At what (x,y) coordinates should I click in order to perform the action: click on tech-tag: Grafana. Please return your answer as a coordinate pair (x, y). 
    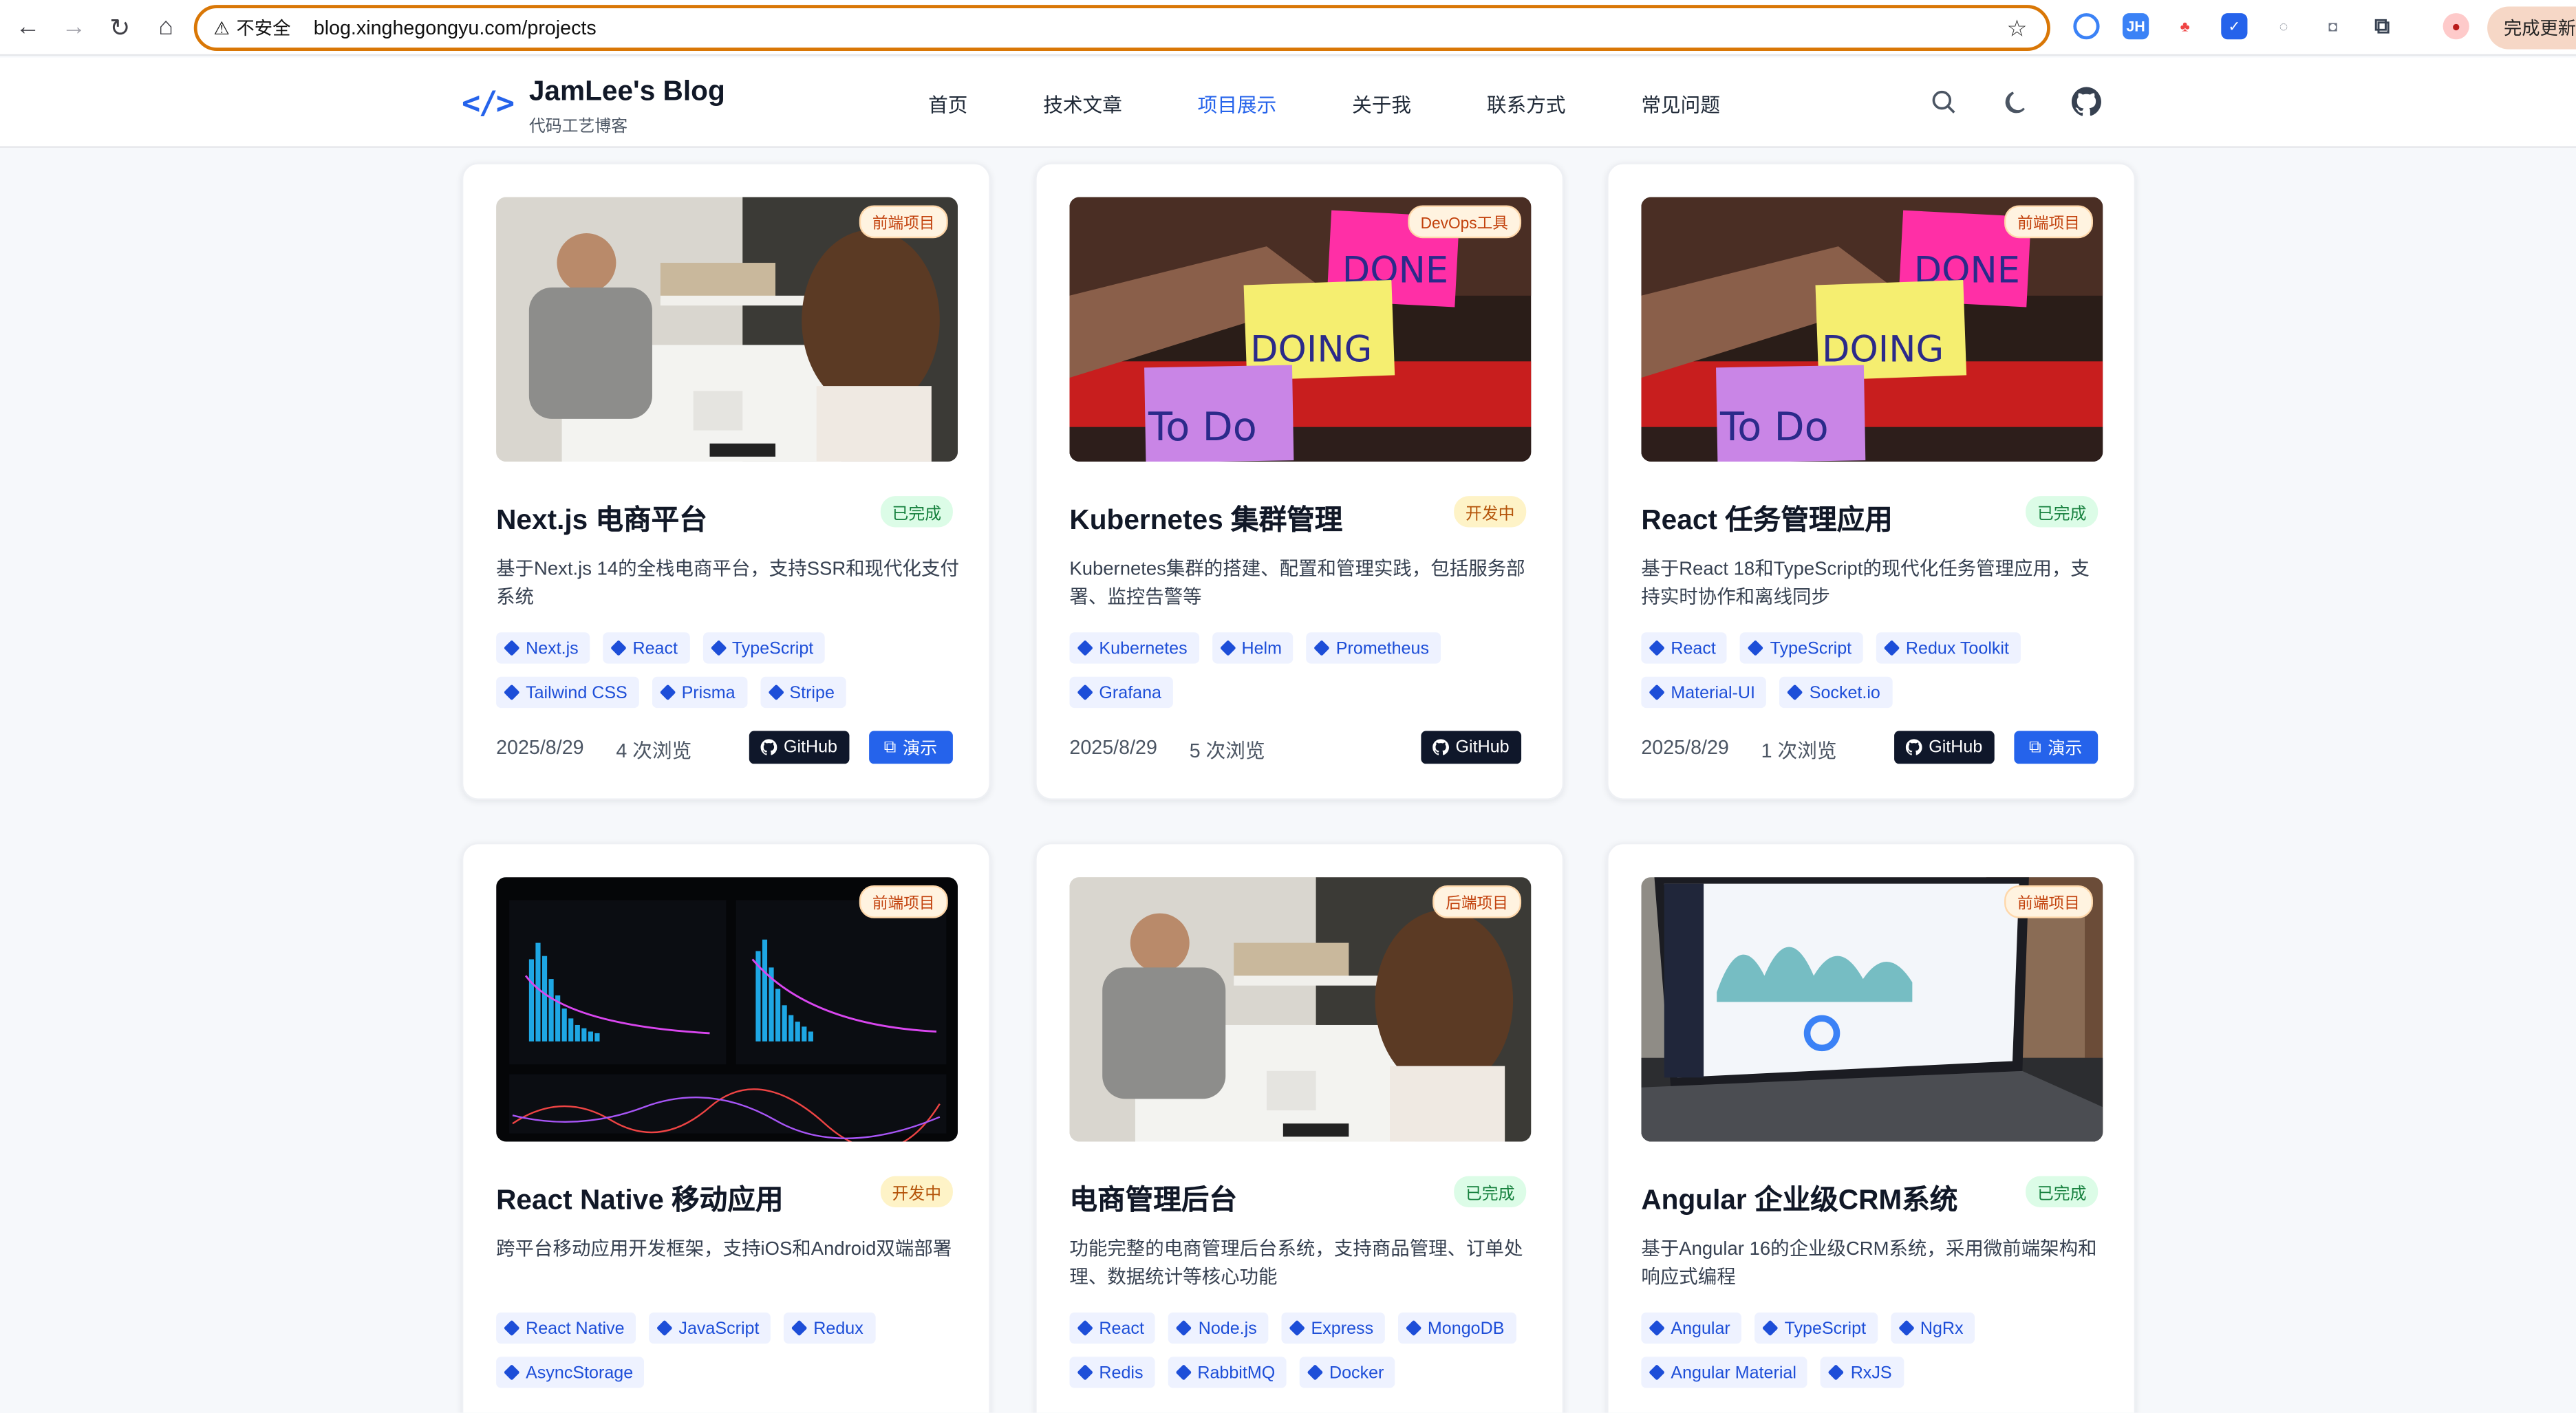
    Looking at the image, I should click on (1121, 693).